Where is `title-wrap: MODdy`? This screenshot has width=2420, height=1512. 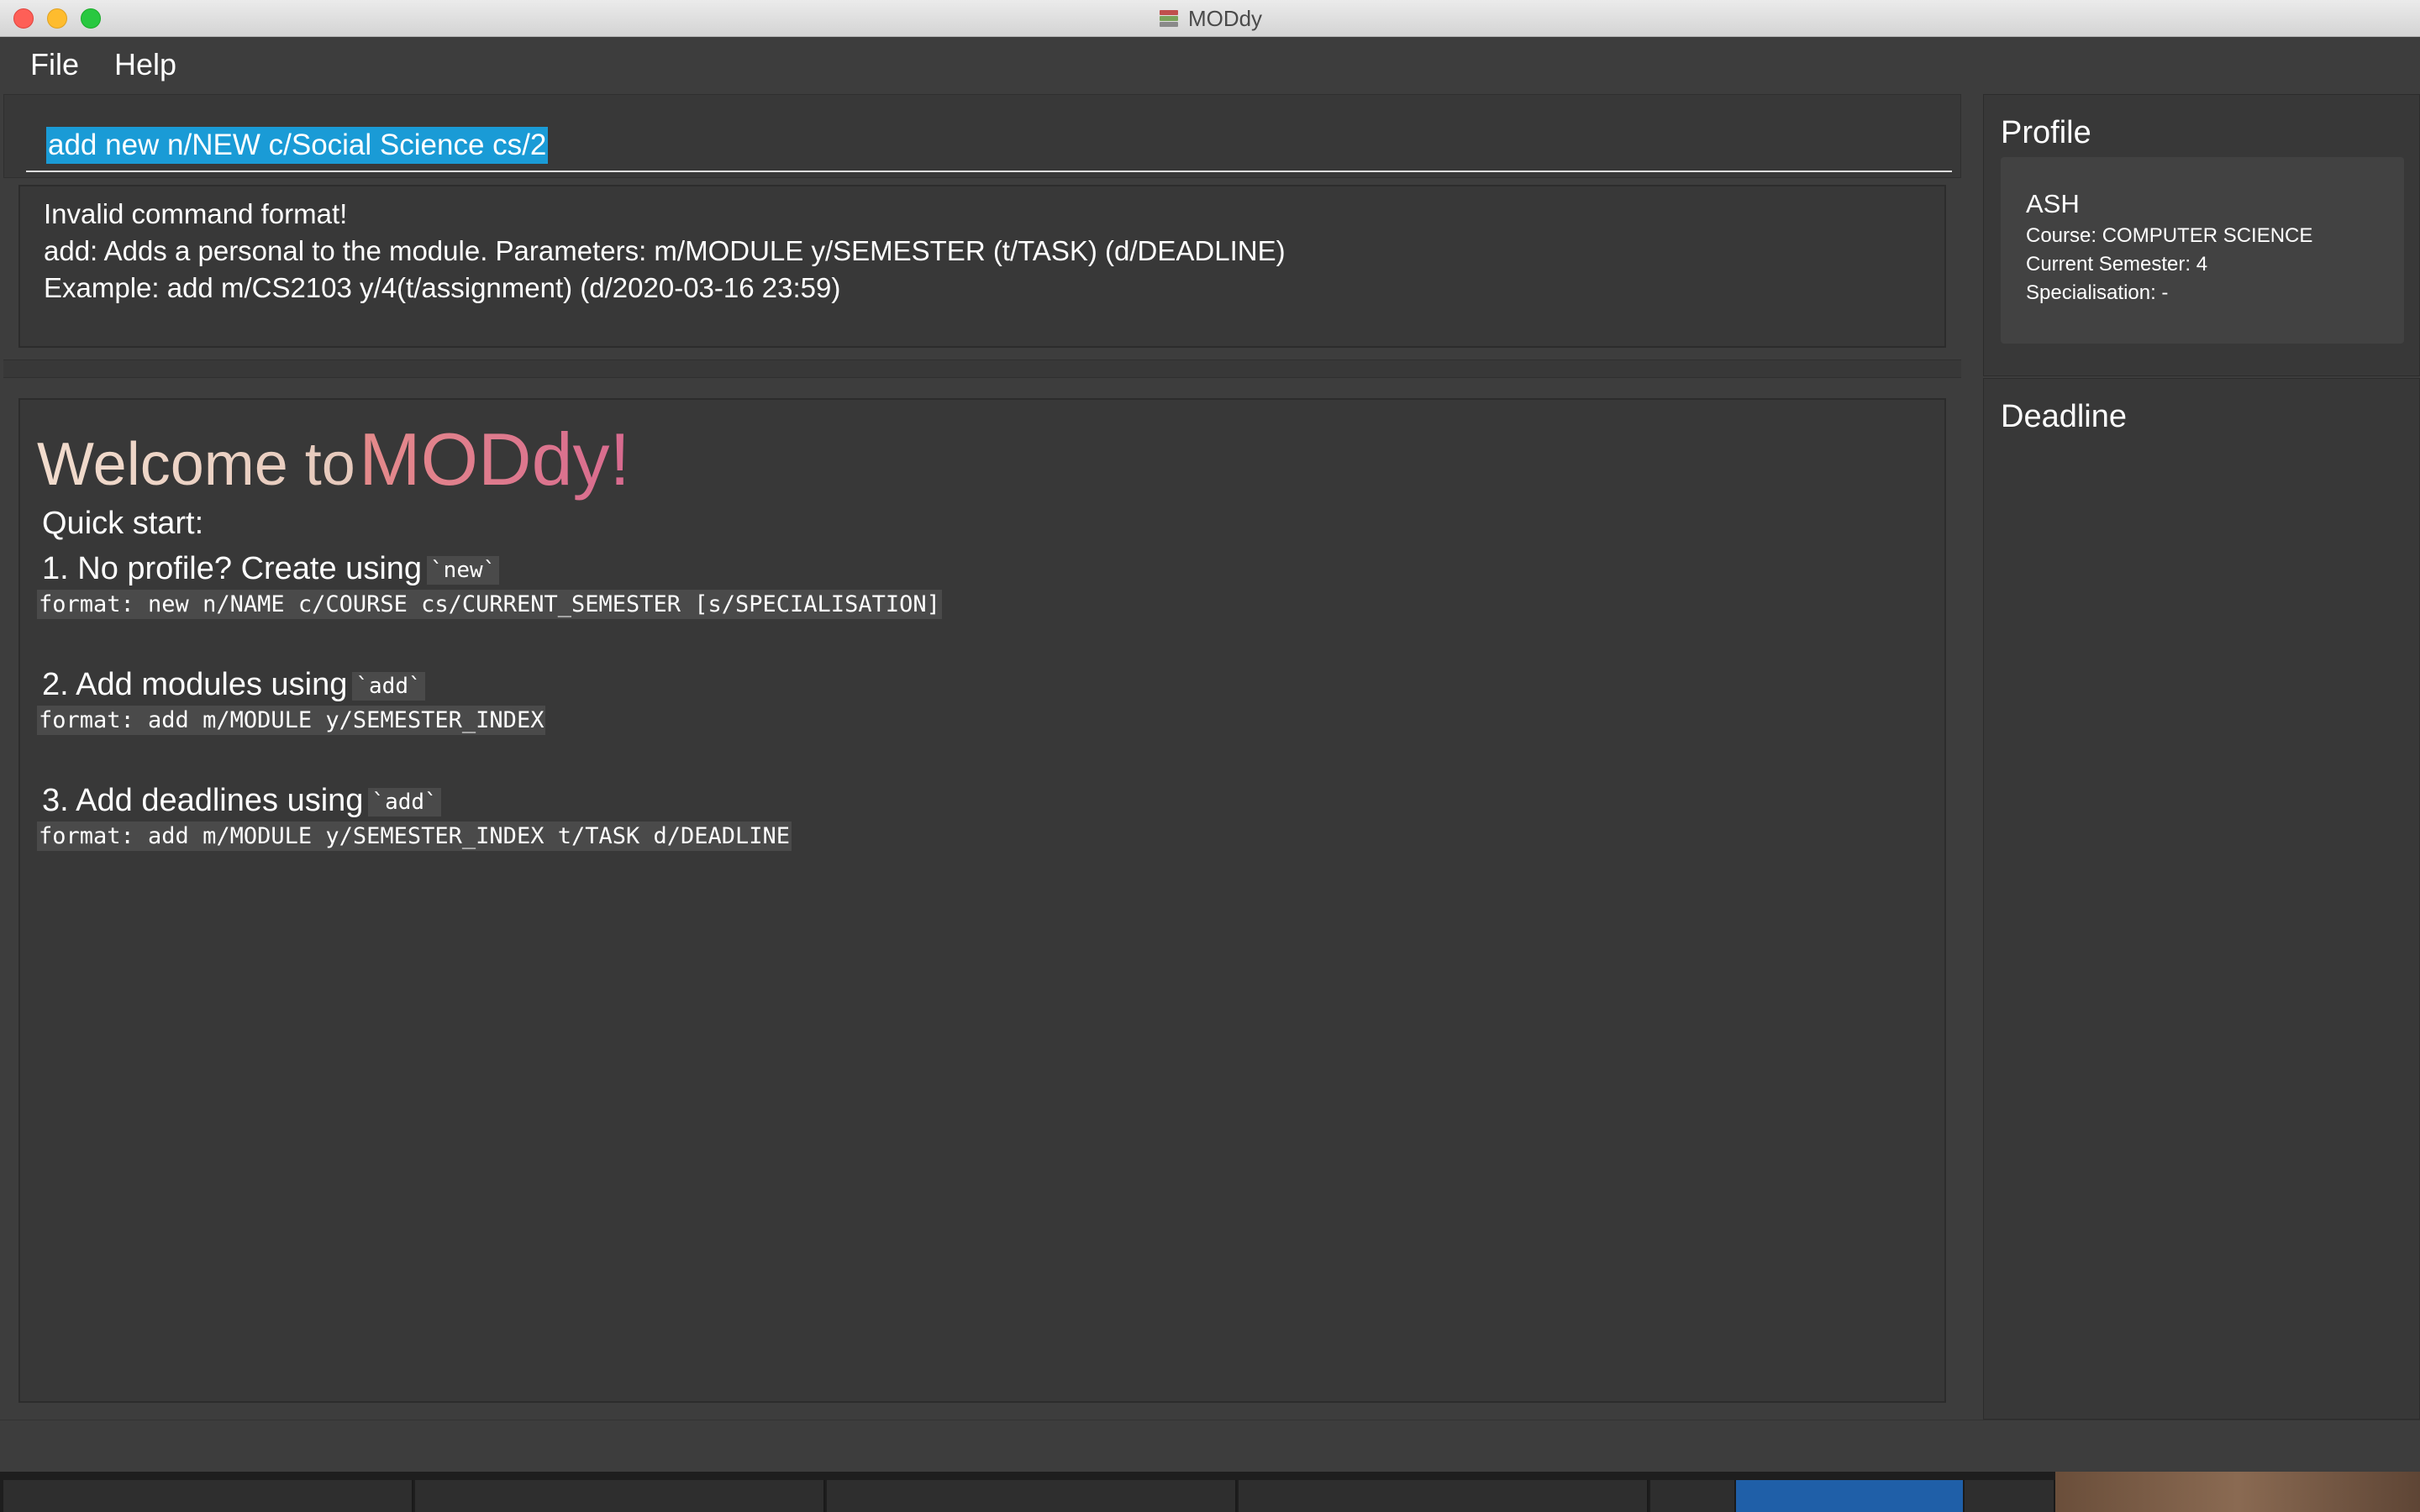
title-wrap: MODdy is located at coordinates (1210, 18).